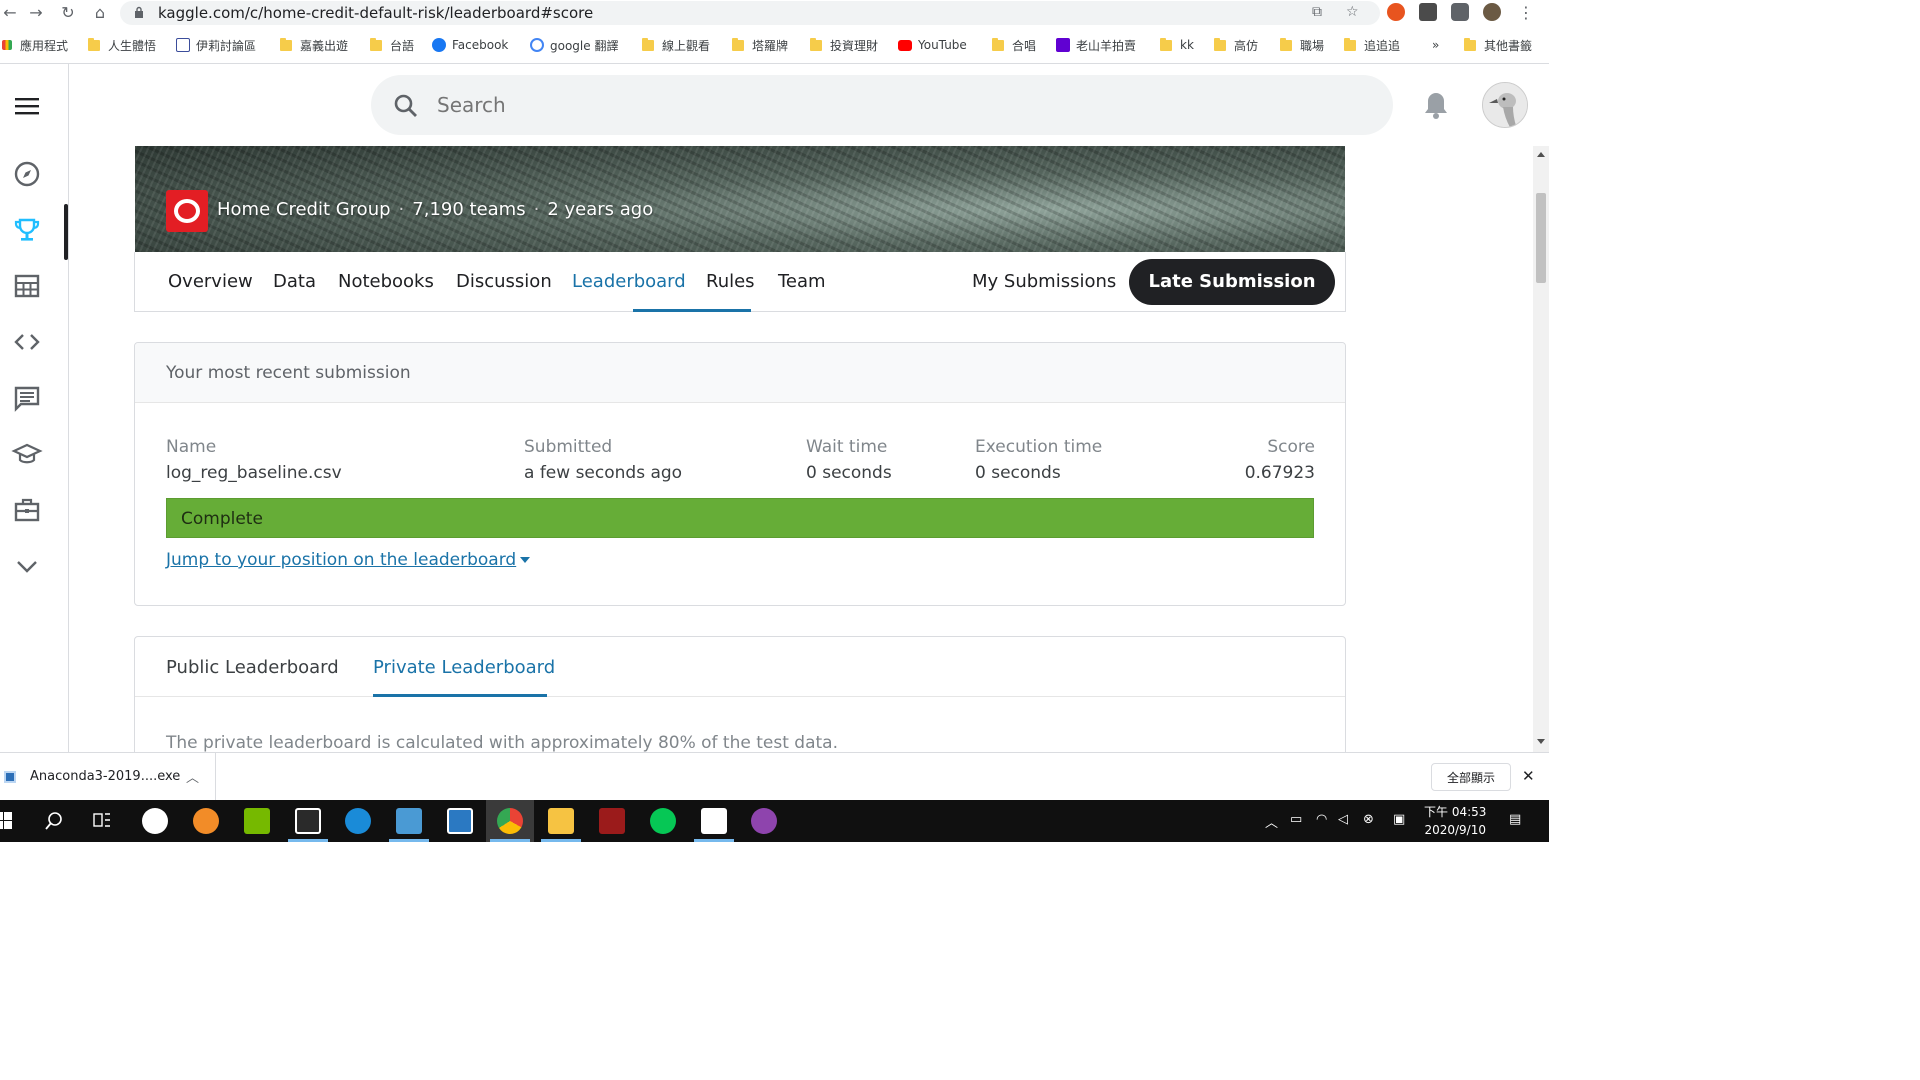 This screenshot has height=1080, width=1920. What do you see at coordinates (36, 13) in the screenshot?
I see `forward-icon: →` at bounding box center [36, 13].